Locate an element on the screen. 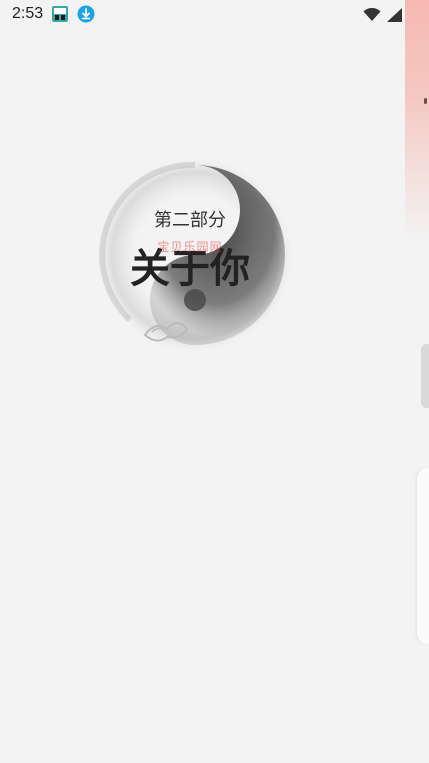 This screenshot has width=429, height=763. status-bar: 2:53 is located at coordinates (214, 14).